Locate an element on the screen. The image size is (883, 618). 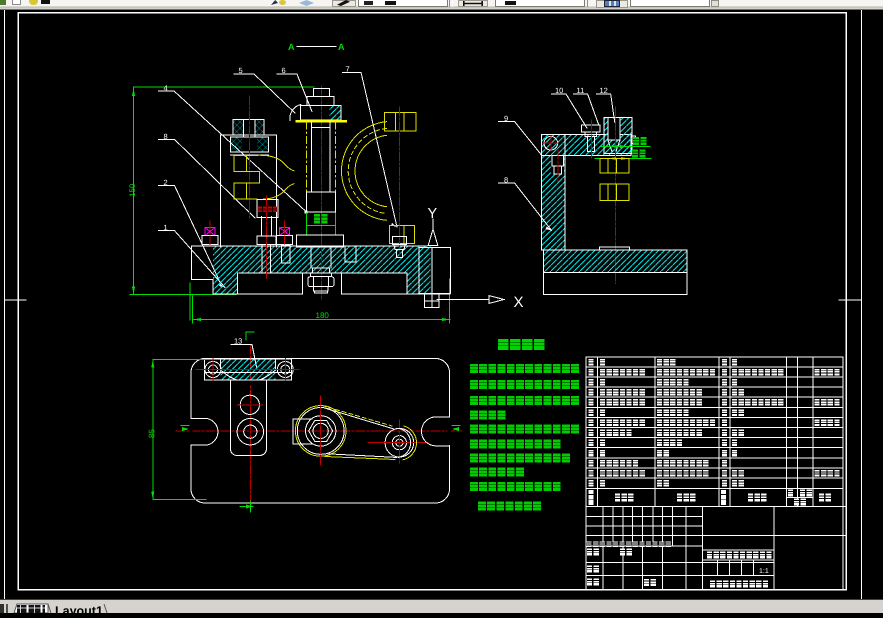
svg-text: 85 is located at coordinates (151, 433).